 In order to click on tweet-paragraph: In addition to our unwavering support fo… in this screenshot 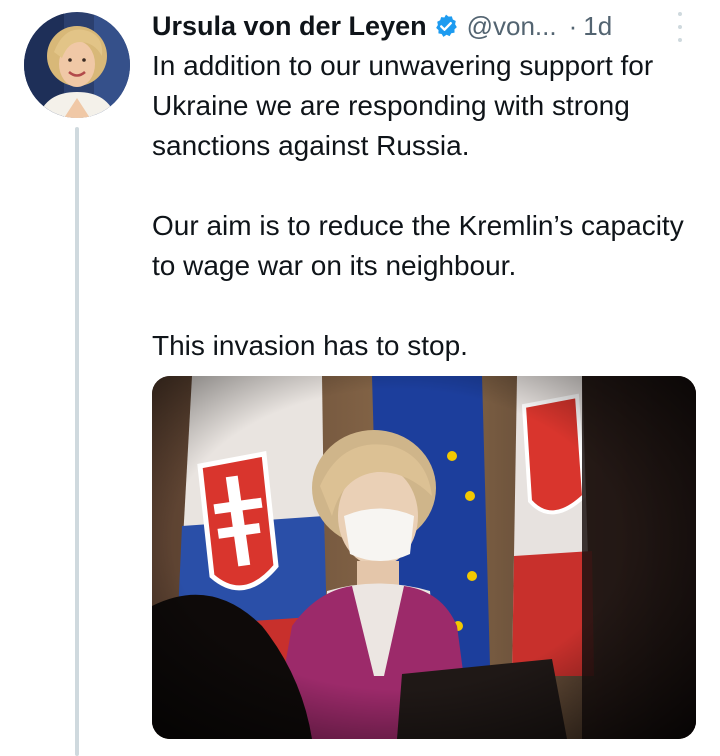, I will do `click(403, 105)`.